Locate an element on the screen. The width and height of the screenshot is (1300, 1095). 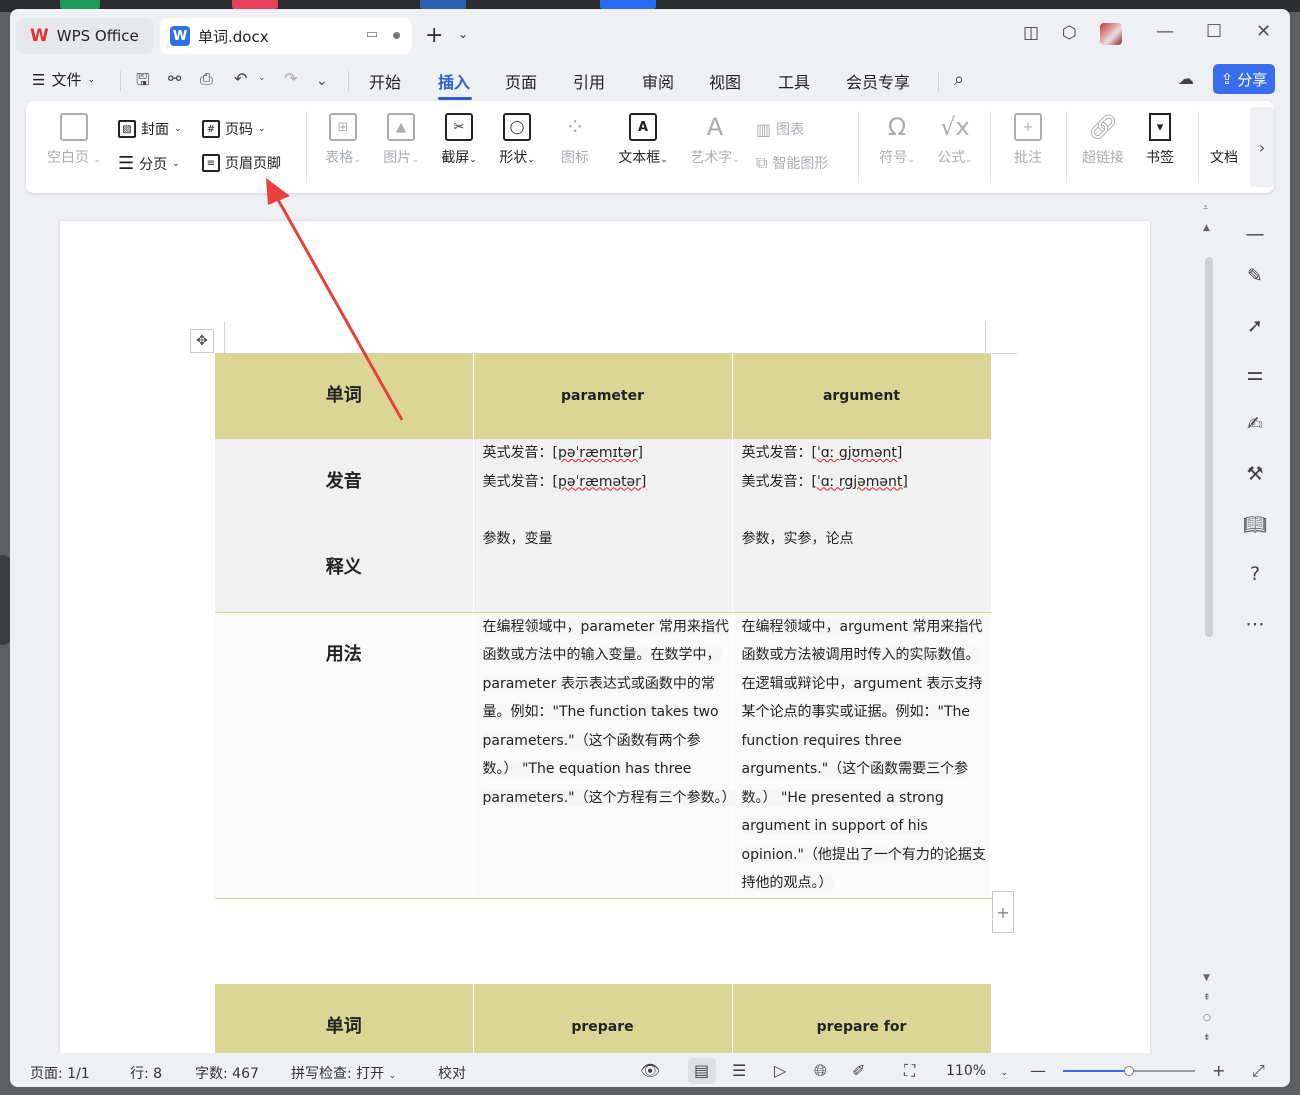
close-icon: ✕ is located at coordinates (1263, 31).